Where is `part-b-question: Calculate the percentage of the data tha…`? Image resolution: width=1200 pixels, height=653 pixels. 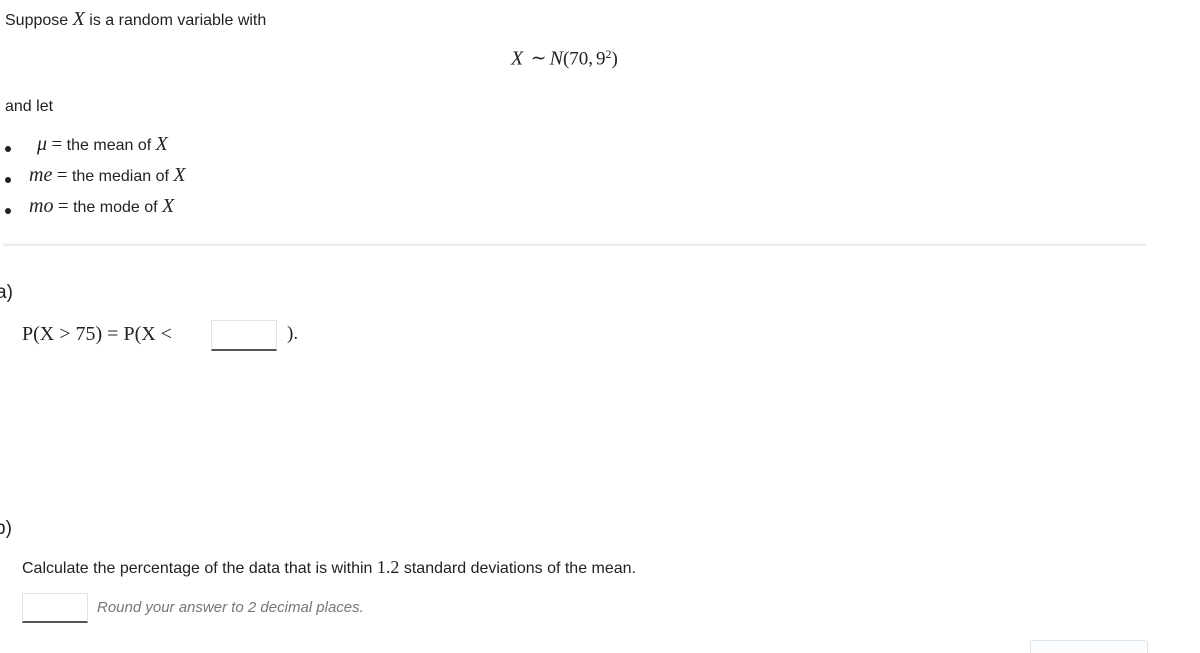 part-b-question: Calculate the percentage of the data tha… is located at coordinates (329, 567).